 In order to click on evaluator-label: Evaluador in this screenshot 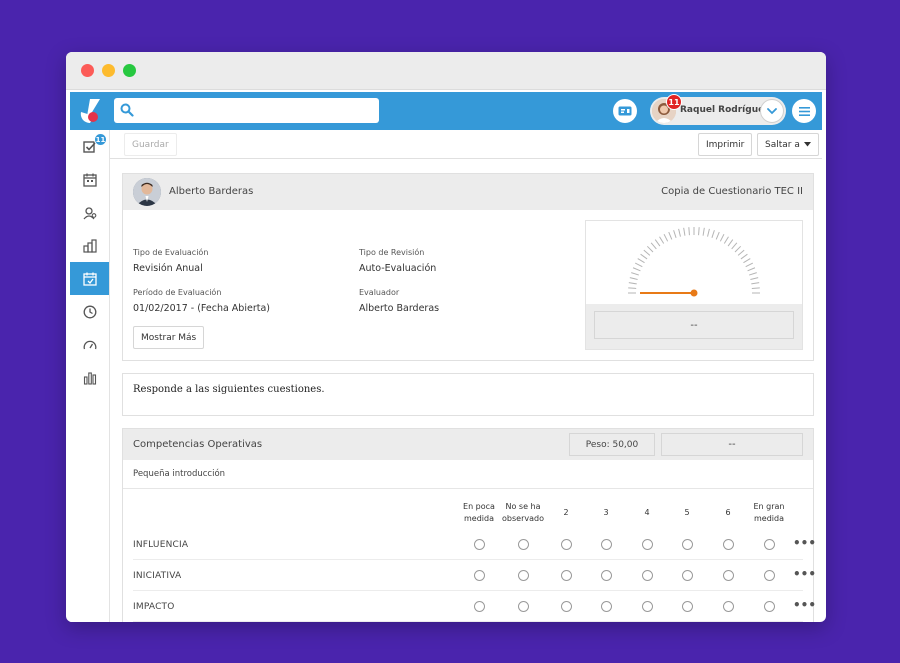, I will do `click(379, 292)`.